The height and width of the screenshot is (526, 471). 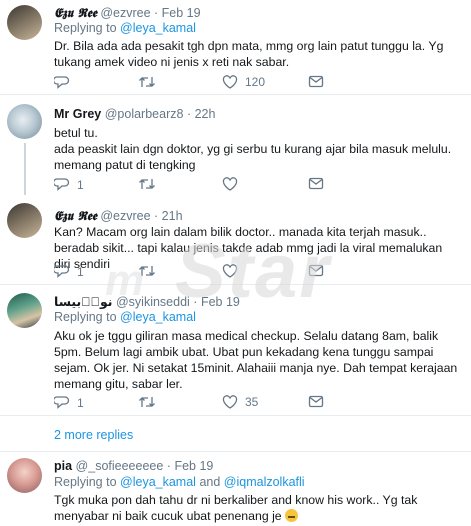 I want to click on timestamp: 21h, so click(x=172, y=216).